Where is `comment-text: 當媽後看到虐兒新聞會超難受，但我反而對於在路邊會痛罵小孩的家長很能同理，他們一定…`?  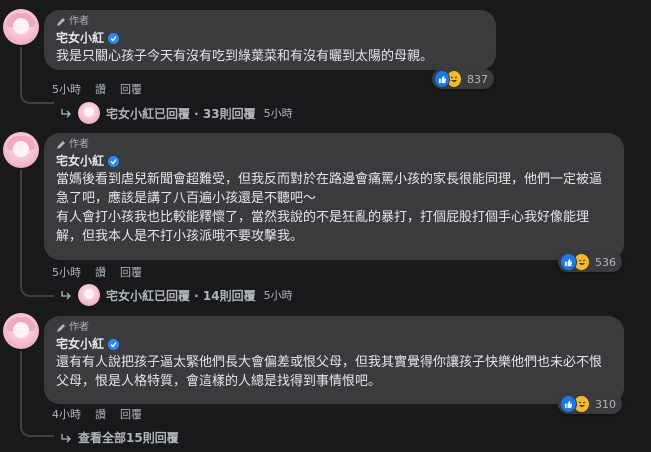 comment-text: 當媽後看到虐兒新聞會超難受，但我反而對於在路邊會痛罵小孩的家長很能同理，他們一定… is located at coordinates (329, 208).